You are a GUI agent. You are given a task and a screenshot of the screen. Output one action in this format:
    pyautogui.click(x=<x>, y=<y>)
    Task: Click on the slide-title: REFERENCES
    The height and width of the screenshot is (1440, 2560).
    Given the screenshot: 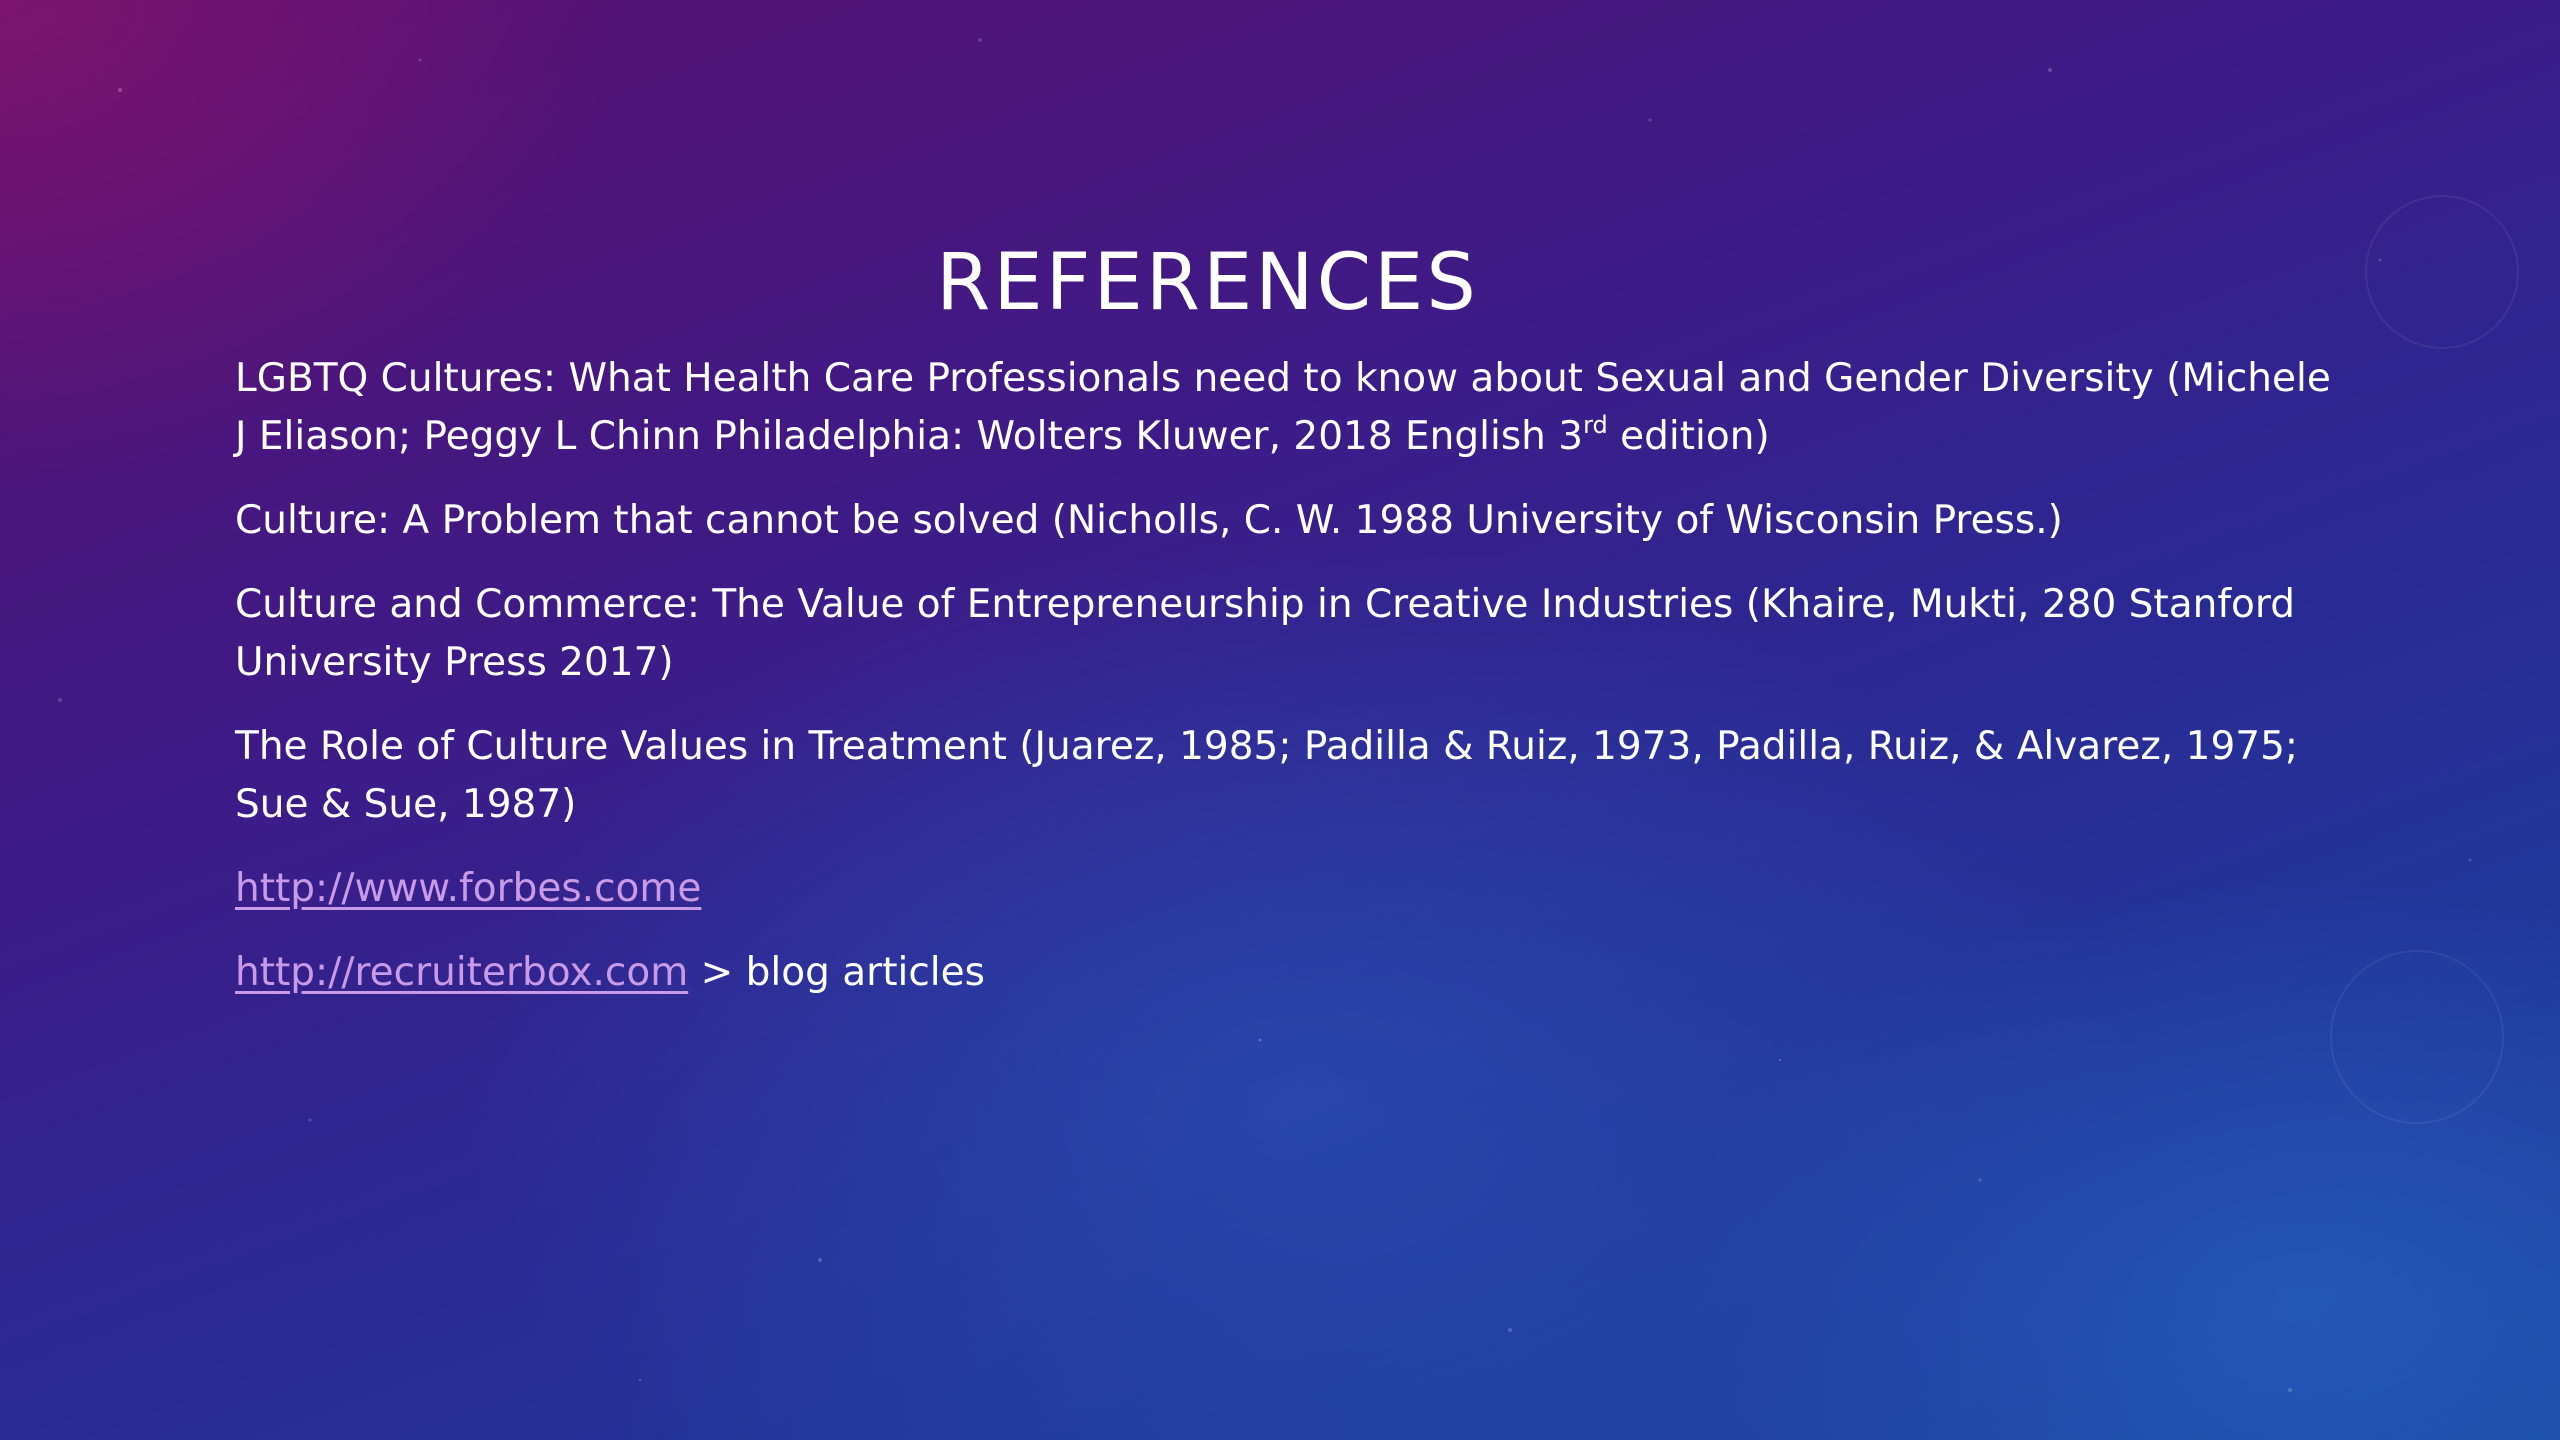 What is the action you would take?
    pyautogui.click(x=1207, y=283)
    